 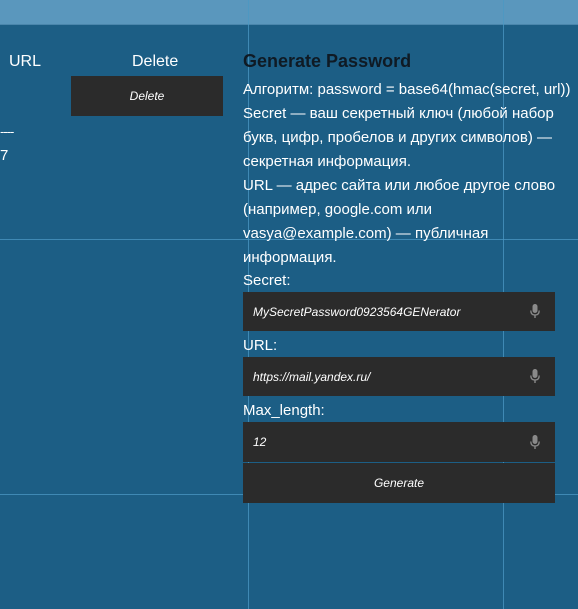 What do you see at coordinates (284, 410) in the screenshot?
I see `max-length-label: Max_length:` at bounding box center [284, 410].